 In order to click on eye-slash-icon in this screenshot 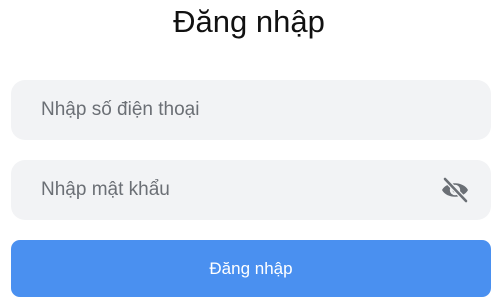, I will do `click(455, 190)`.